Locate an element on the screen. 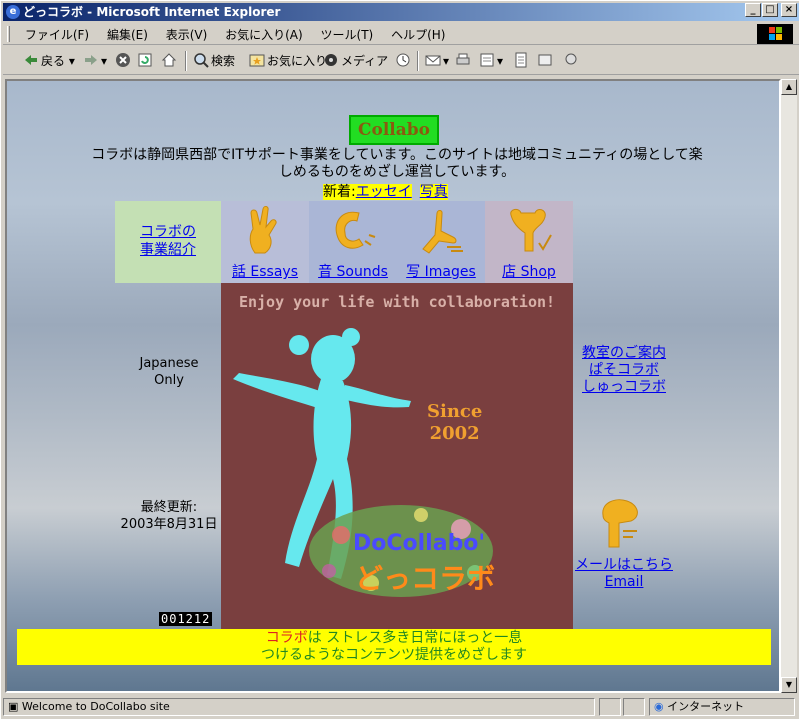  nav-intro-link-line1: コラボの is located at coordinates (168, 232).